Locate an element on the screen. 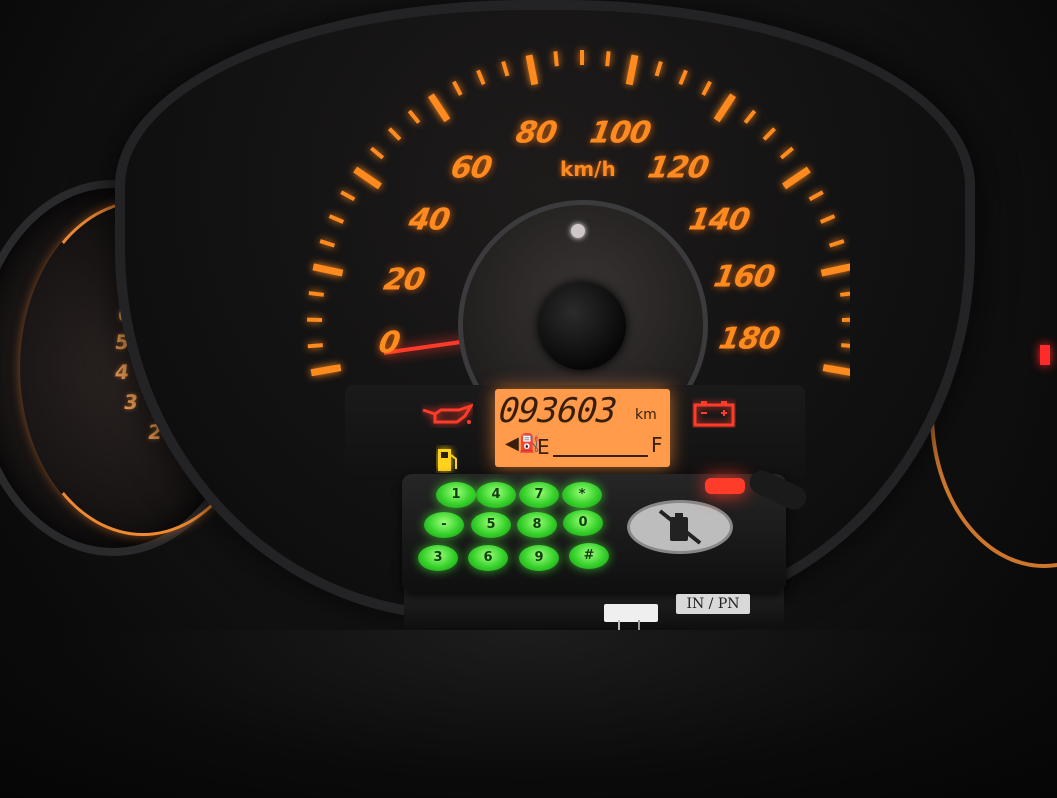  fuel-empty-label: E is located at coordinates (543, 447).